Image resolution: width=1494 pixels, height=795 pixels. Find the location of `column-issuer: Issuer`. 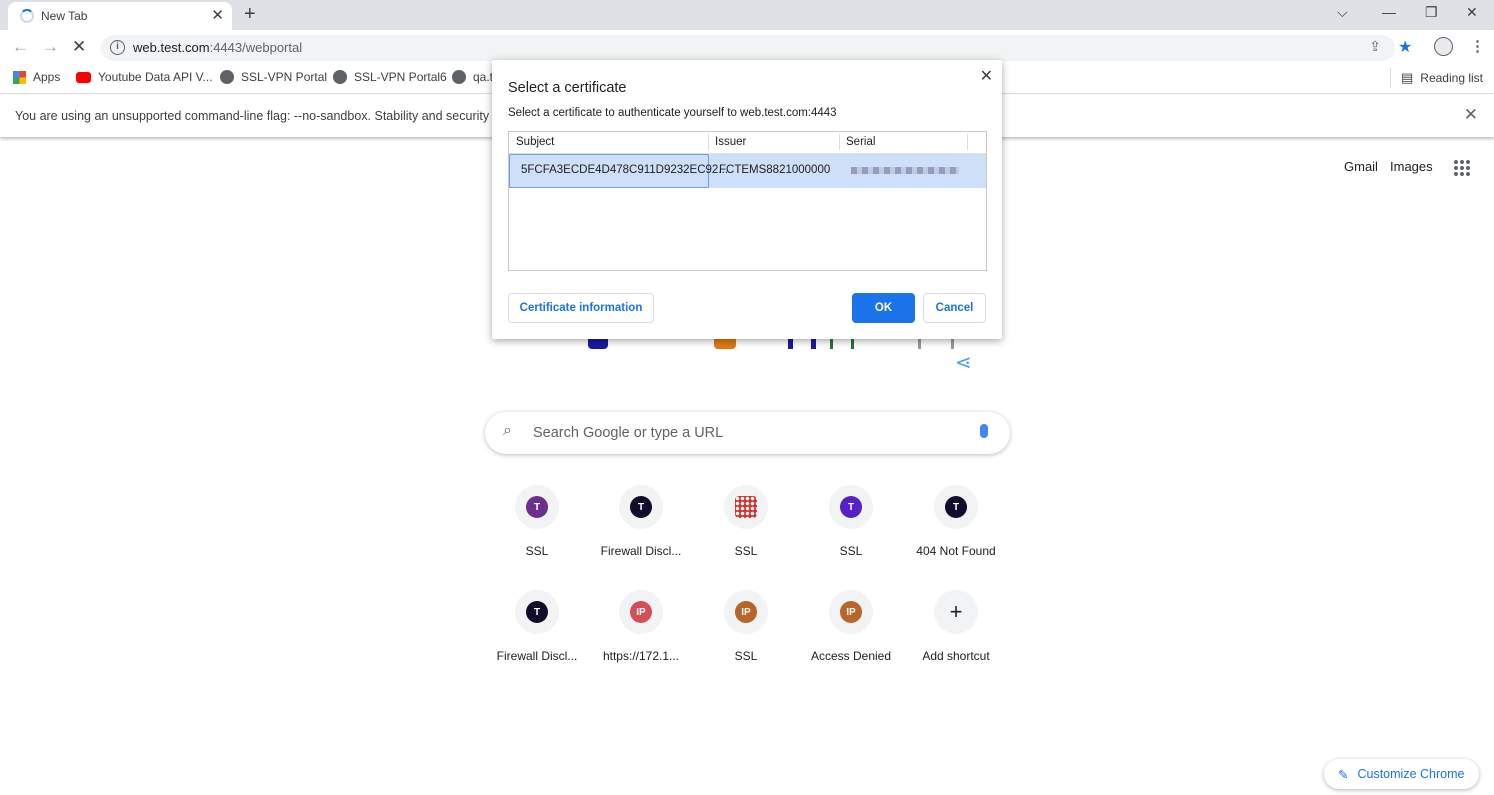

column-issuer: Issuer is located at coordinates (730, 142).